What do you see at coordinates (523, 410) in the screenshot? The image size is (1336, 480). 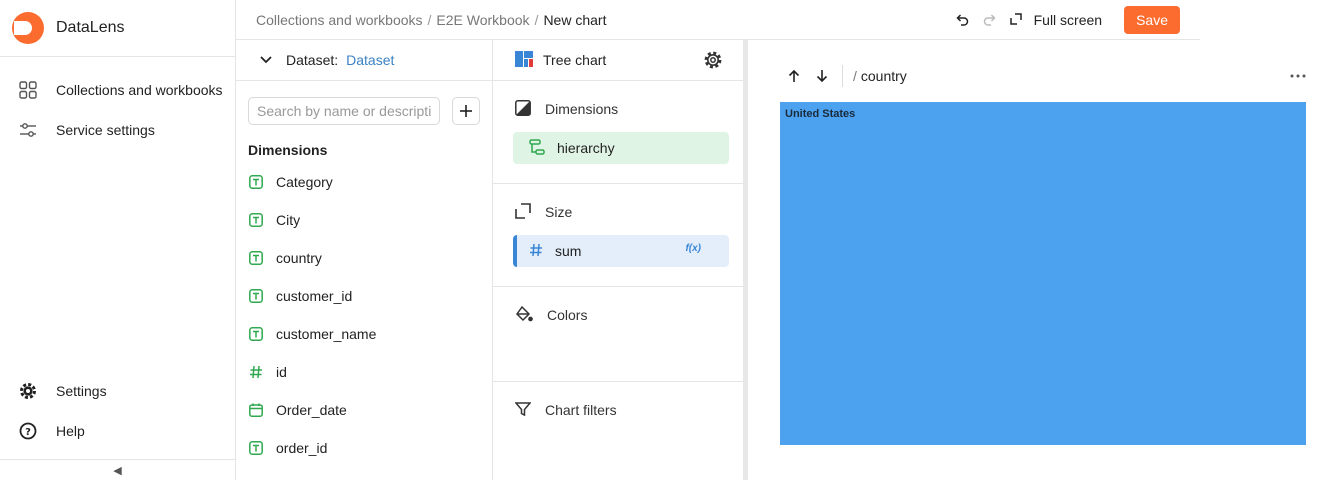 I see `filter-funnel-icon` at bounding box center [523, 410].